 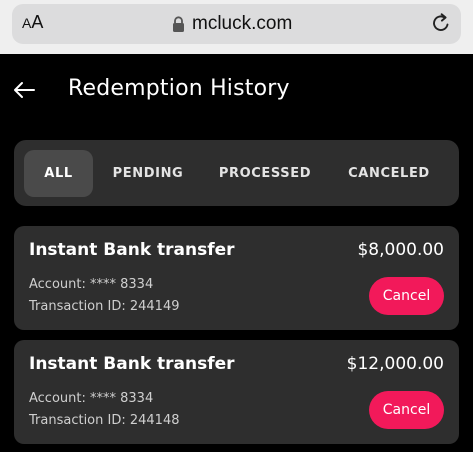 I want to click on reload-icon, so click(x=441, y=23).